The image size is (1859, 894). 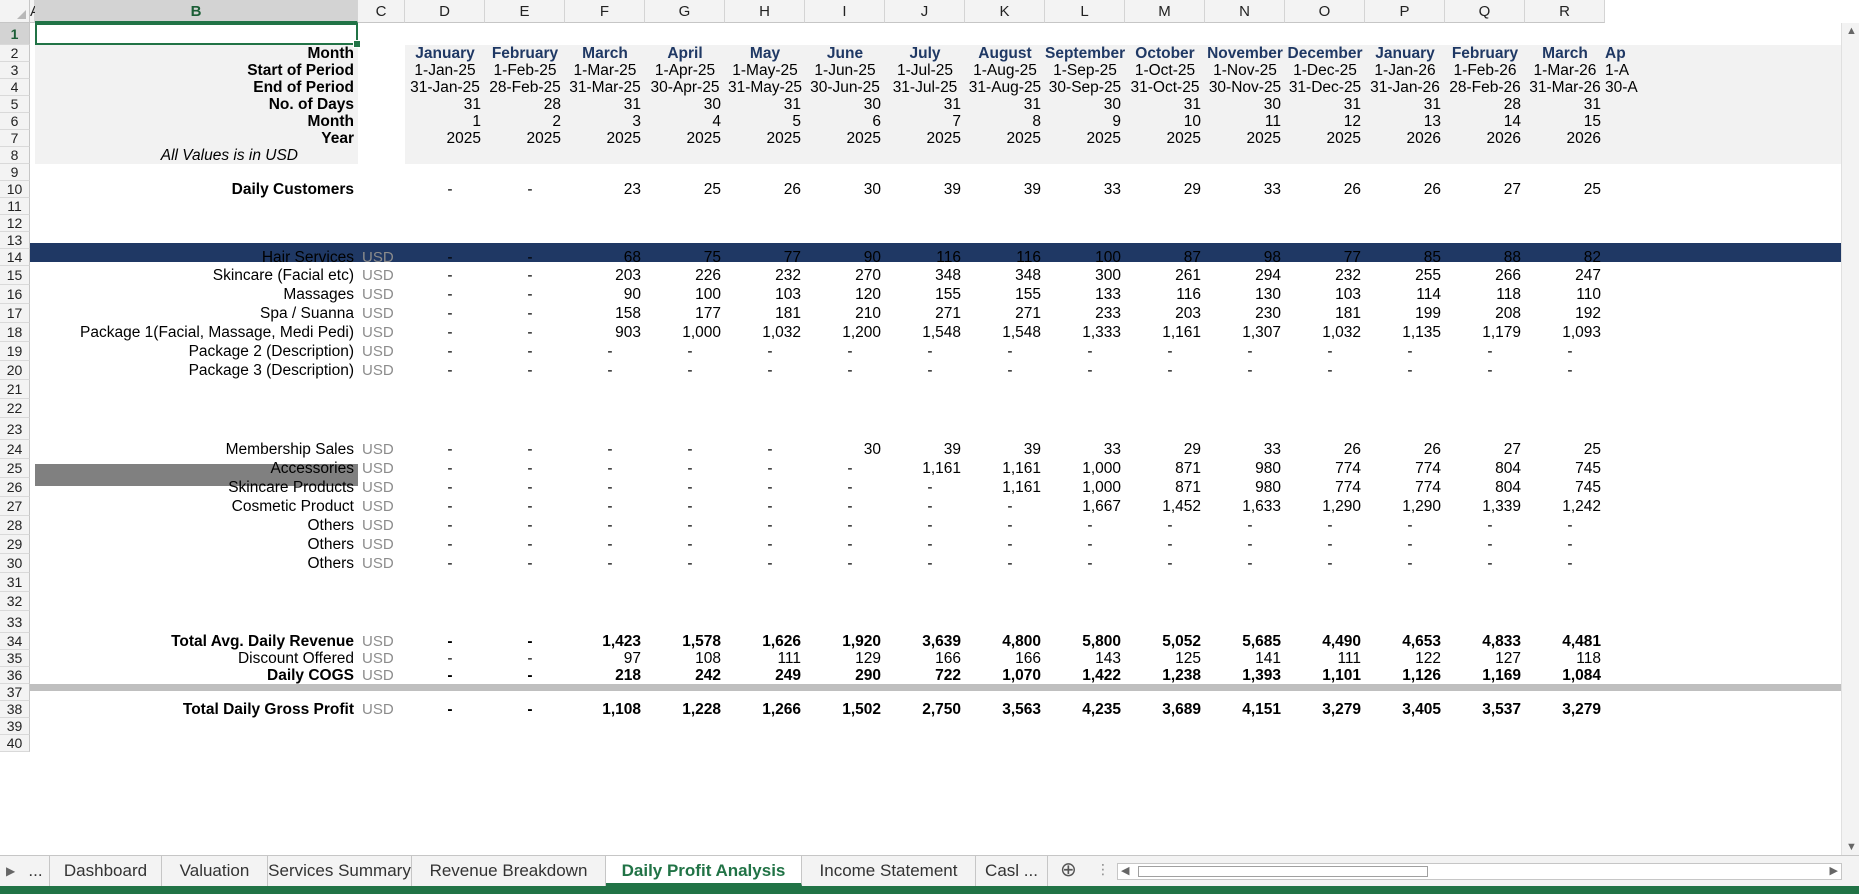 I want to click on scroll-down-icon: ▼, so click(x=1851, y=847).